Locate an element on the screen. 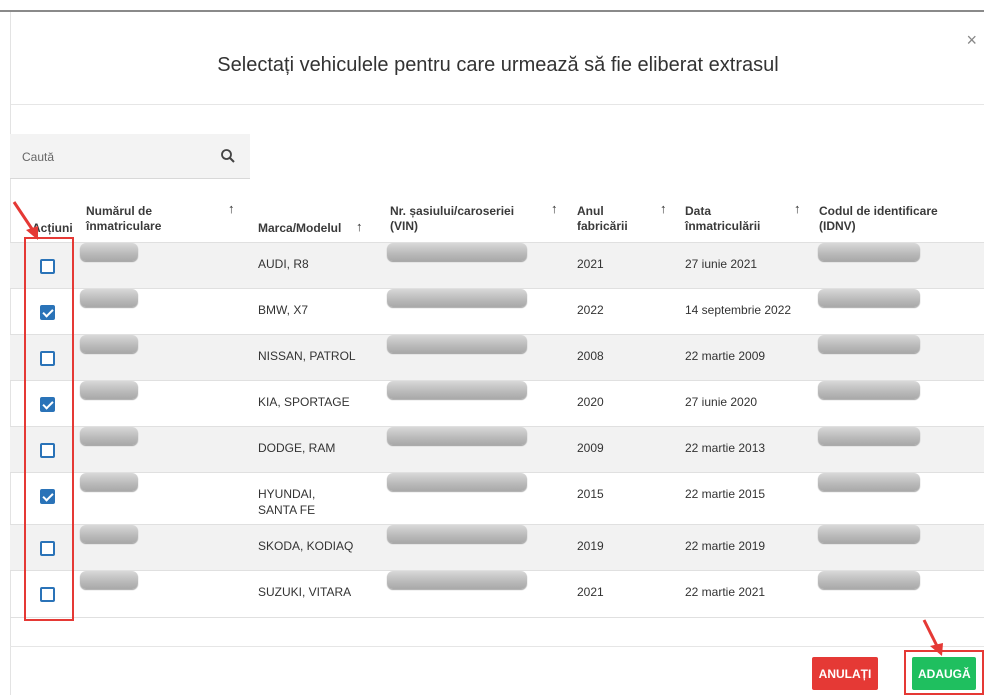 The image size is (984, 695). year-cell: 2019 is located at coordinates (590, 546).